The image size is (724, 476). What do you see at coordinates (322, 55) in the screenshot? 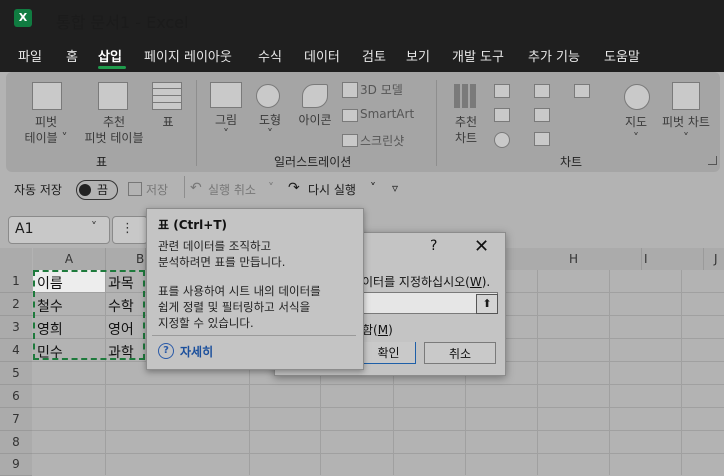
I see `tab-data: 데이터` at bounding box center [322, 55].